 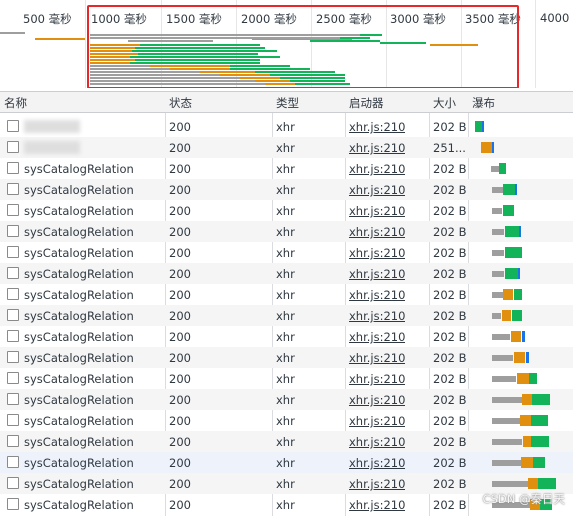 What do you see at coordinates (444, 103) in the screenshot?
I see `column-header-size: 大小` at bounding box center [444, 103].